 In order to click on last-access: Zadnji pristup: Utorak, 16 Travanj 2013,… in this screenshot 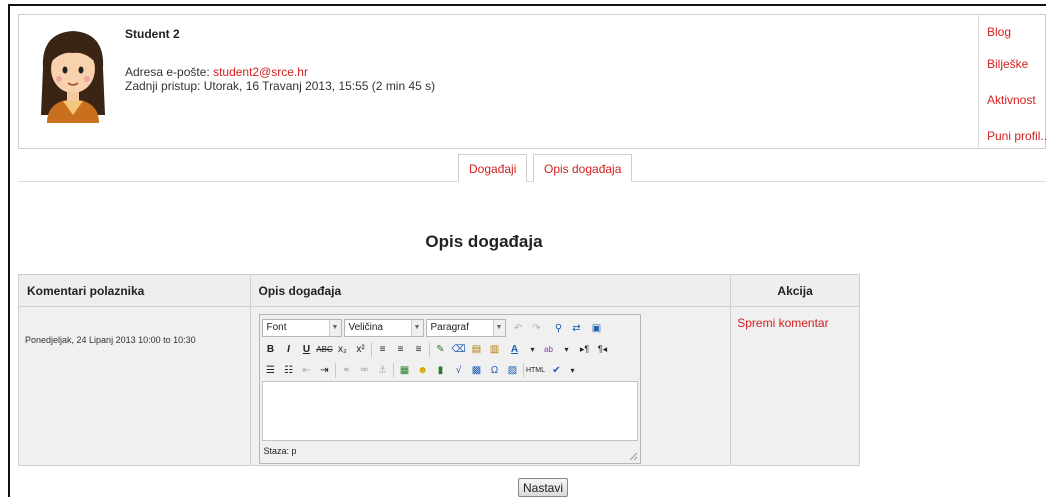, I will do `click(280, 86)`.